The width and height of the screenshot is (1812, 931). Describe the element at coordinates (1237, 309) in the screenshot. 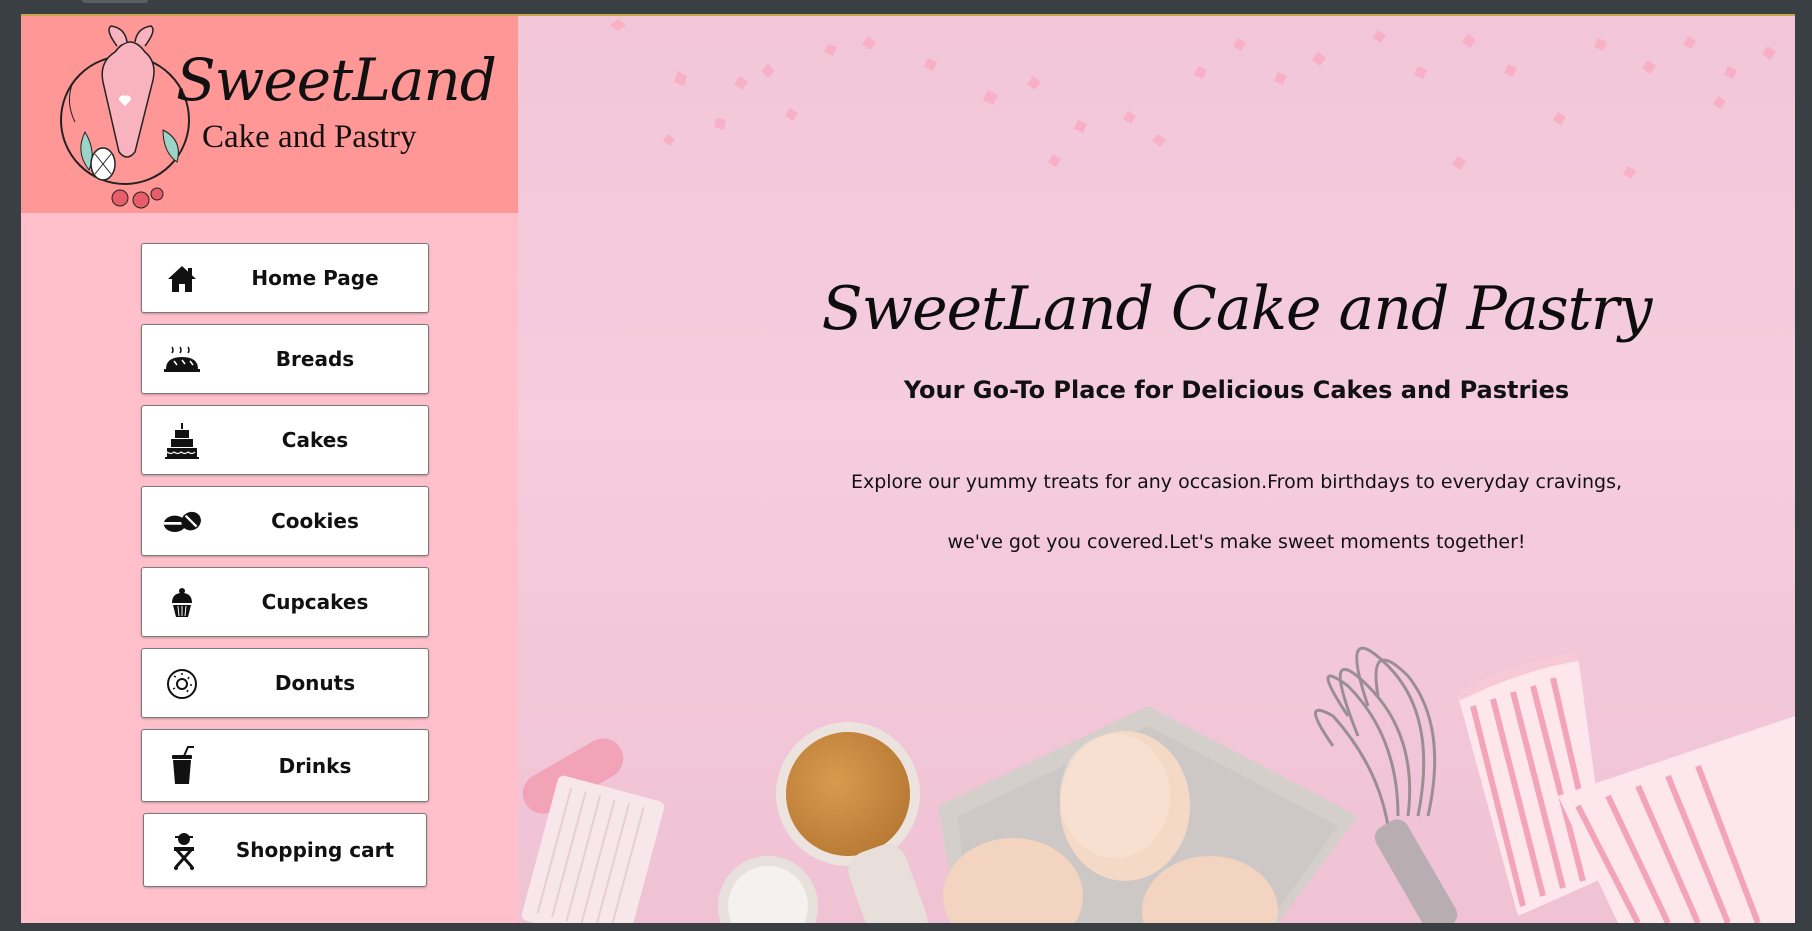

I see `hero-title: SweetLand Cake and Pastry` at that location.